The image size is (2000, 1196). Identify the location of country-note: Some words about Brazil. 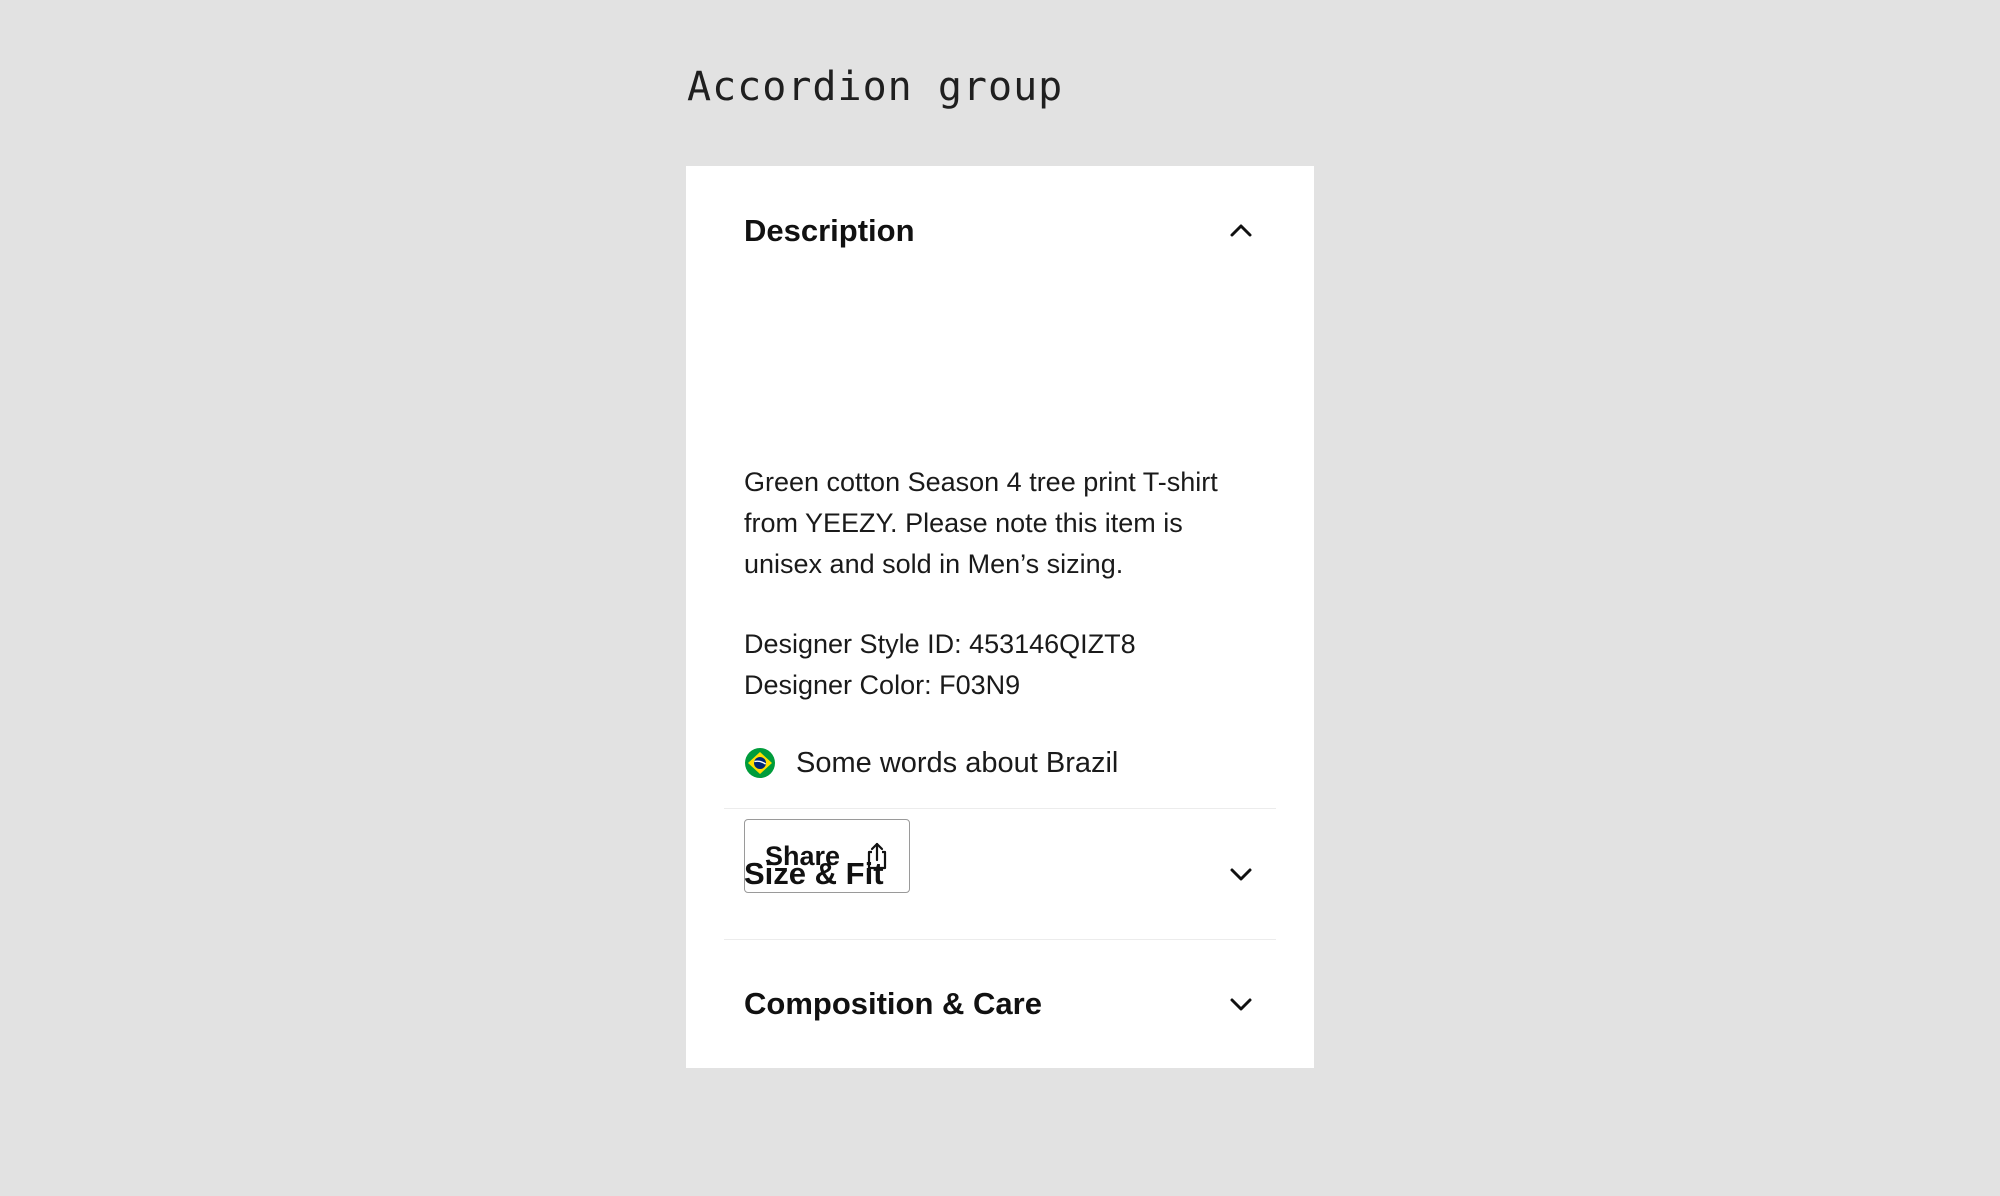
(931, 763).